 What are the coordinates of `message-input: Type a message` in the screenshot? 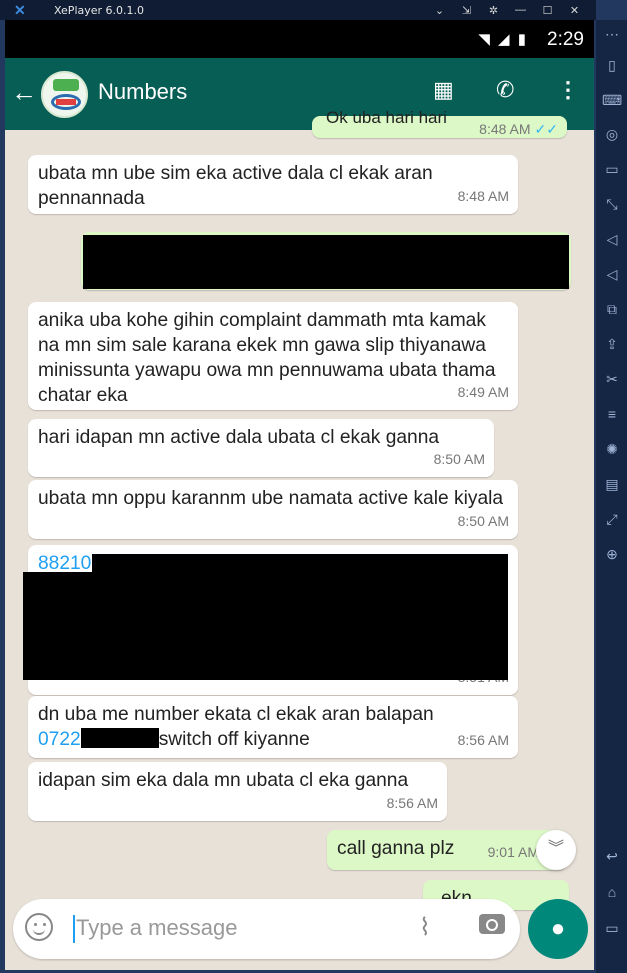 It's located at (156, 928).